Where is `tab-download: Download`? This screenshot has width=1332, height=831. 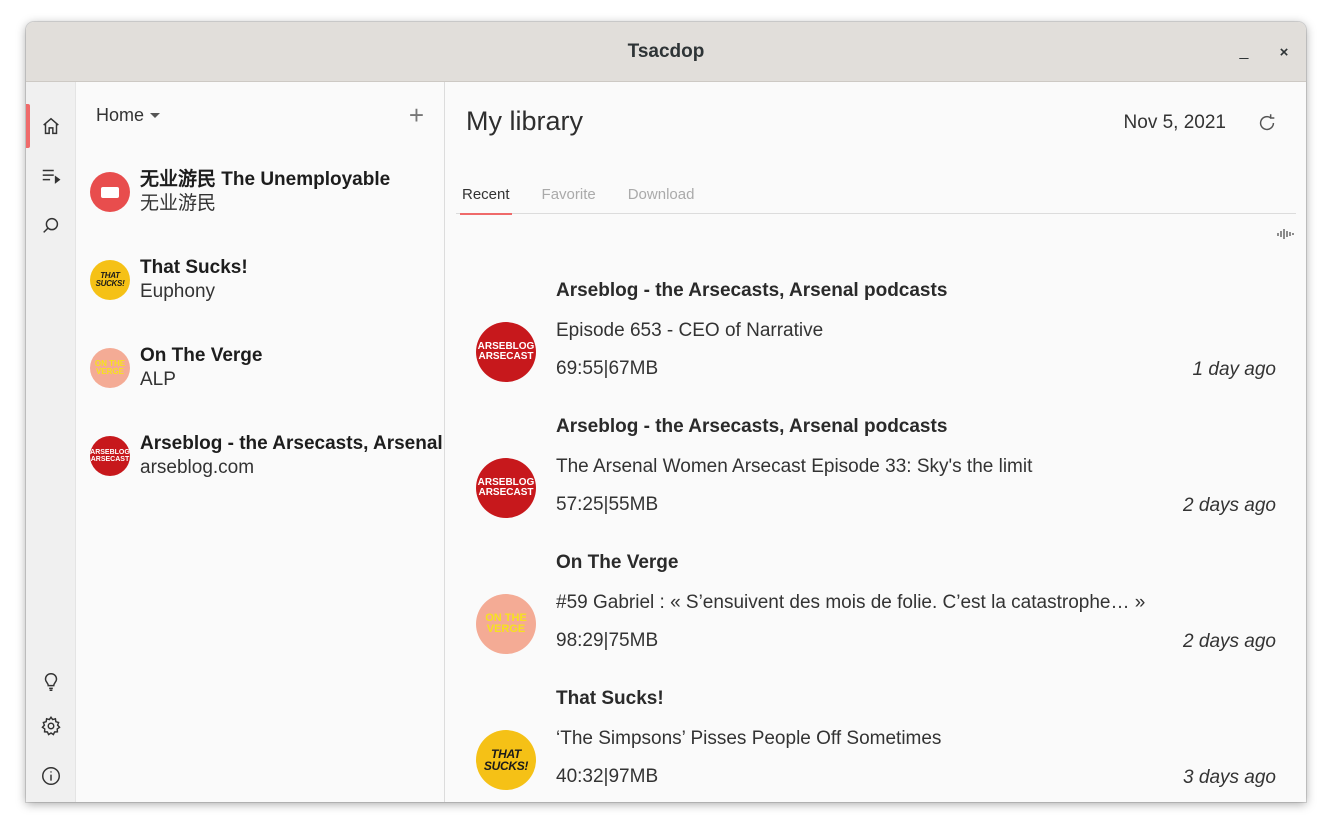
tab-download: Download is located at coordinates (661, 194).